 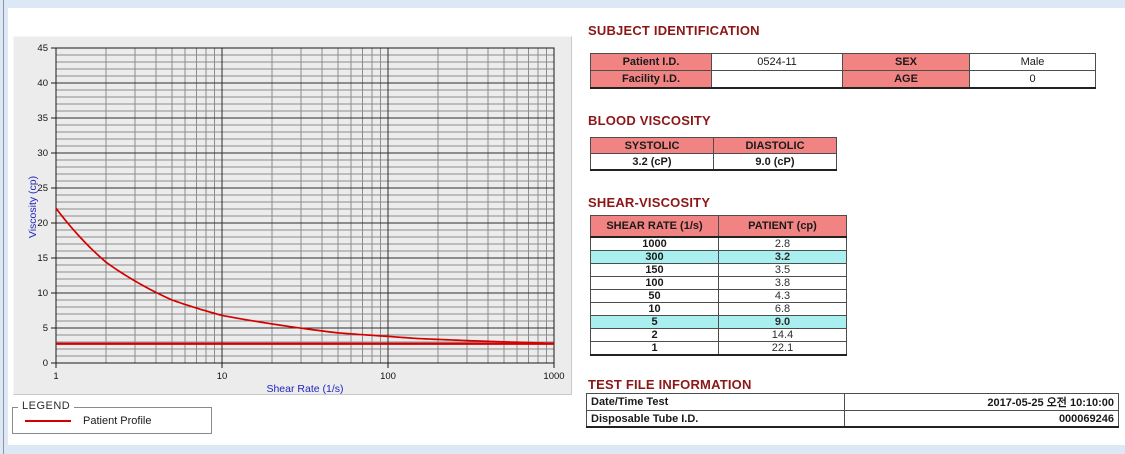 What do you see at coordinates (42, 118) in the screenshot?
I see `svg-text: 35` at bounding box center [42, 118].